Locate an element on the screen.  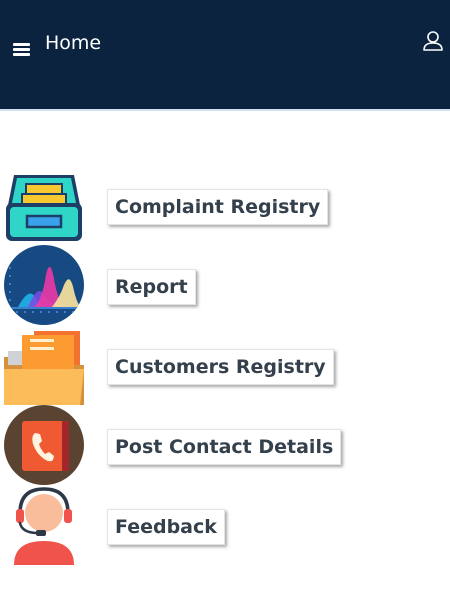
phone-book-icon is located at coordinates (44, 445).